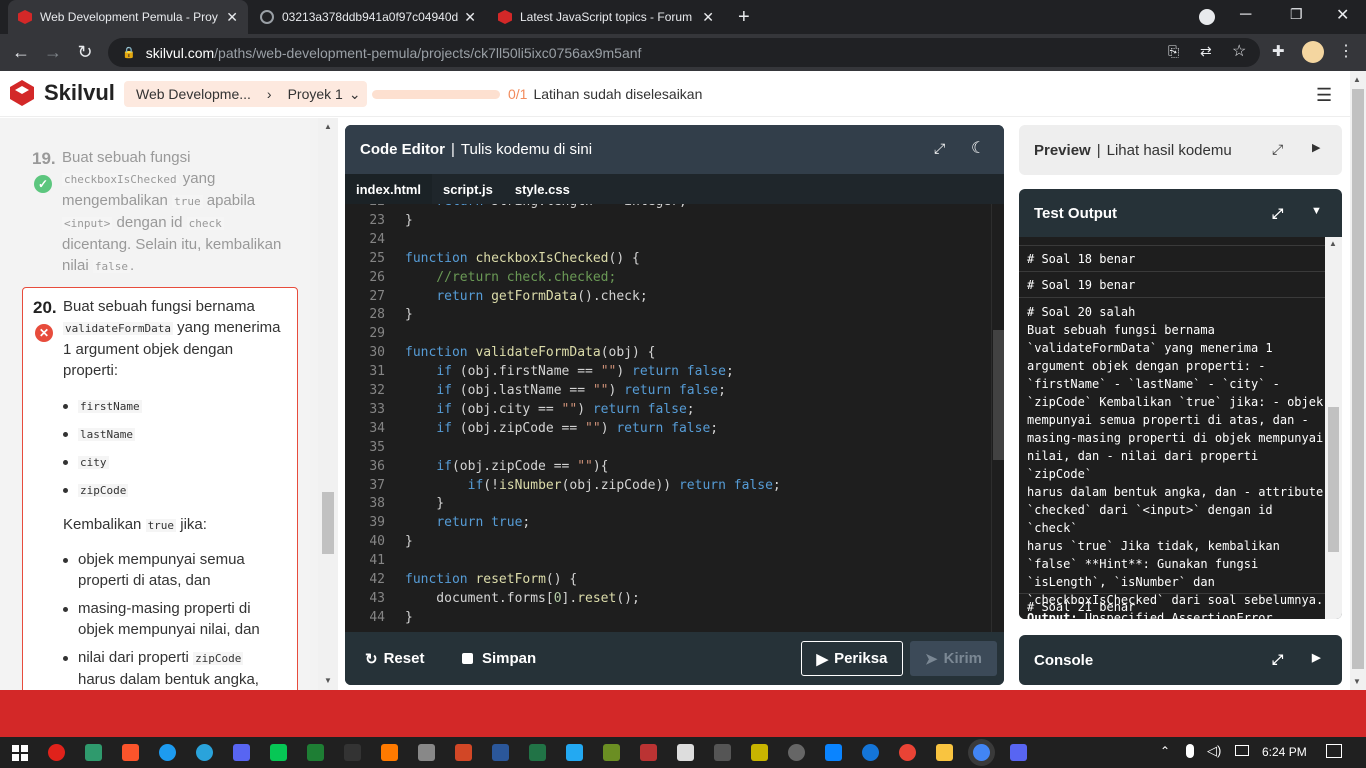 This screenshot has height=768, width=1366. I want to click on code-line: return getFormData().check;, so click(526, 296).